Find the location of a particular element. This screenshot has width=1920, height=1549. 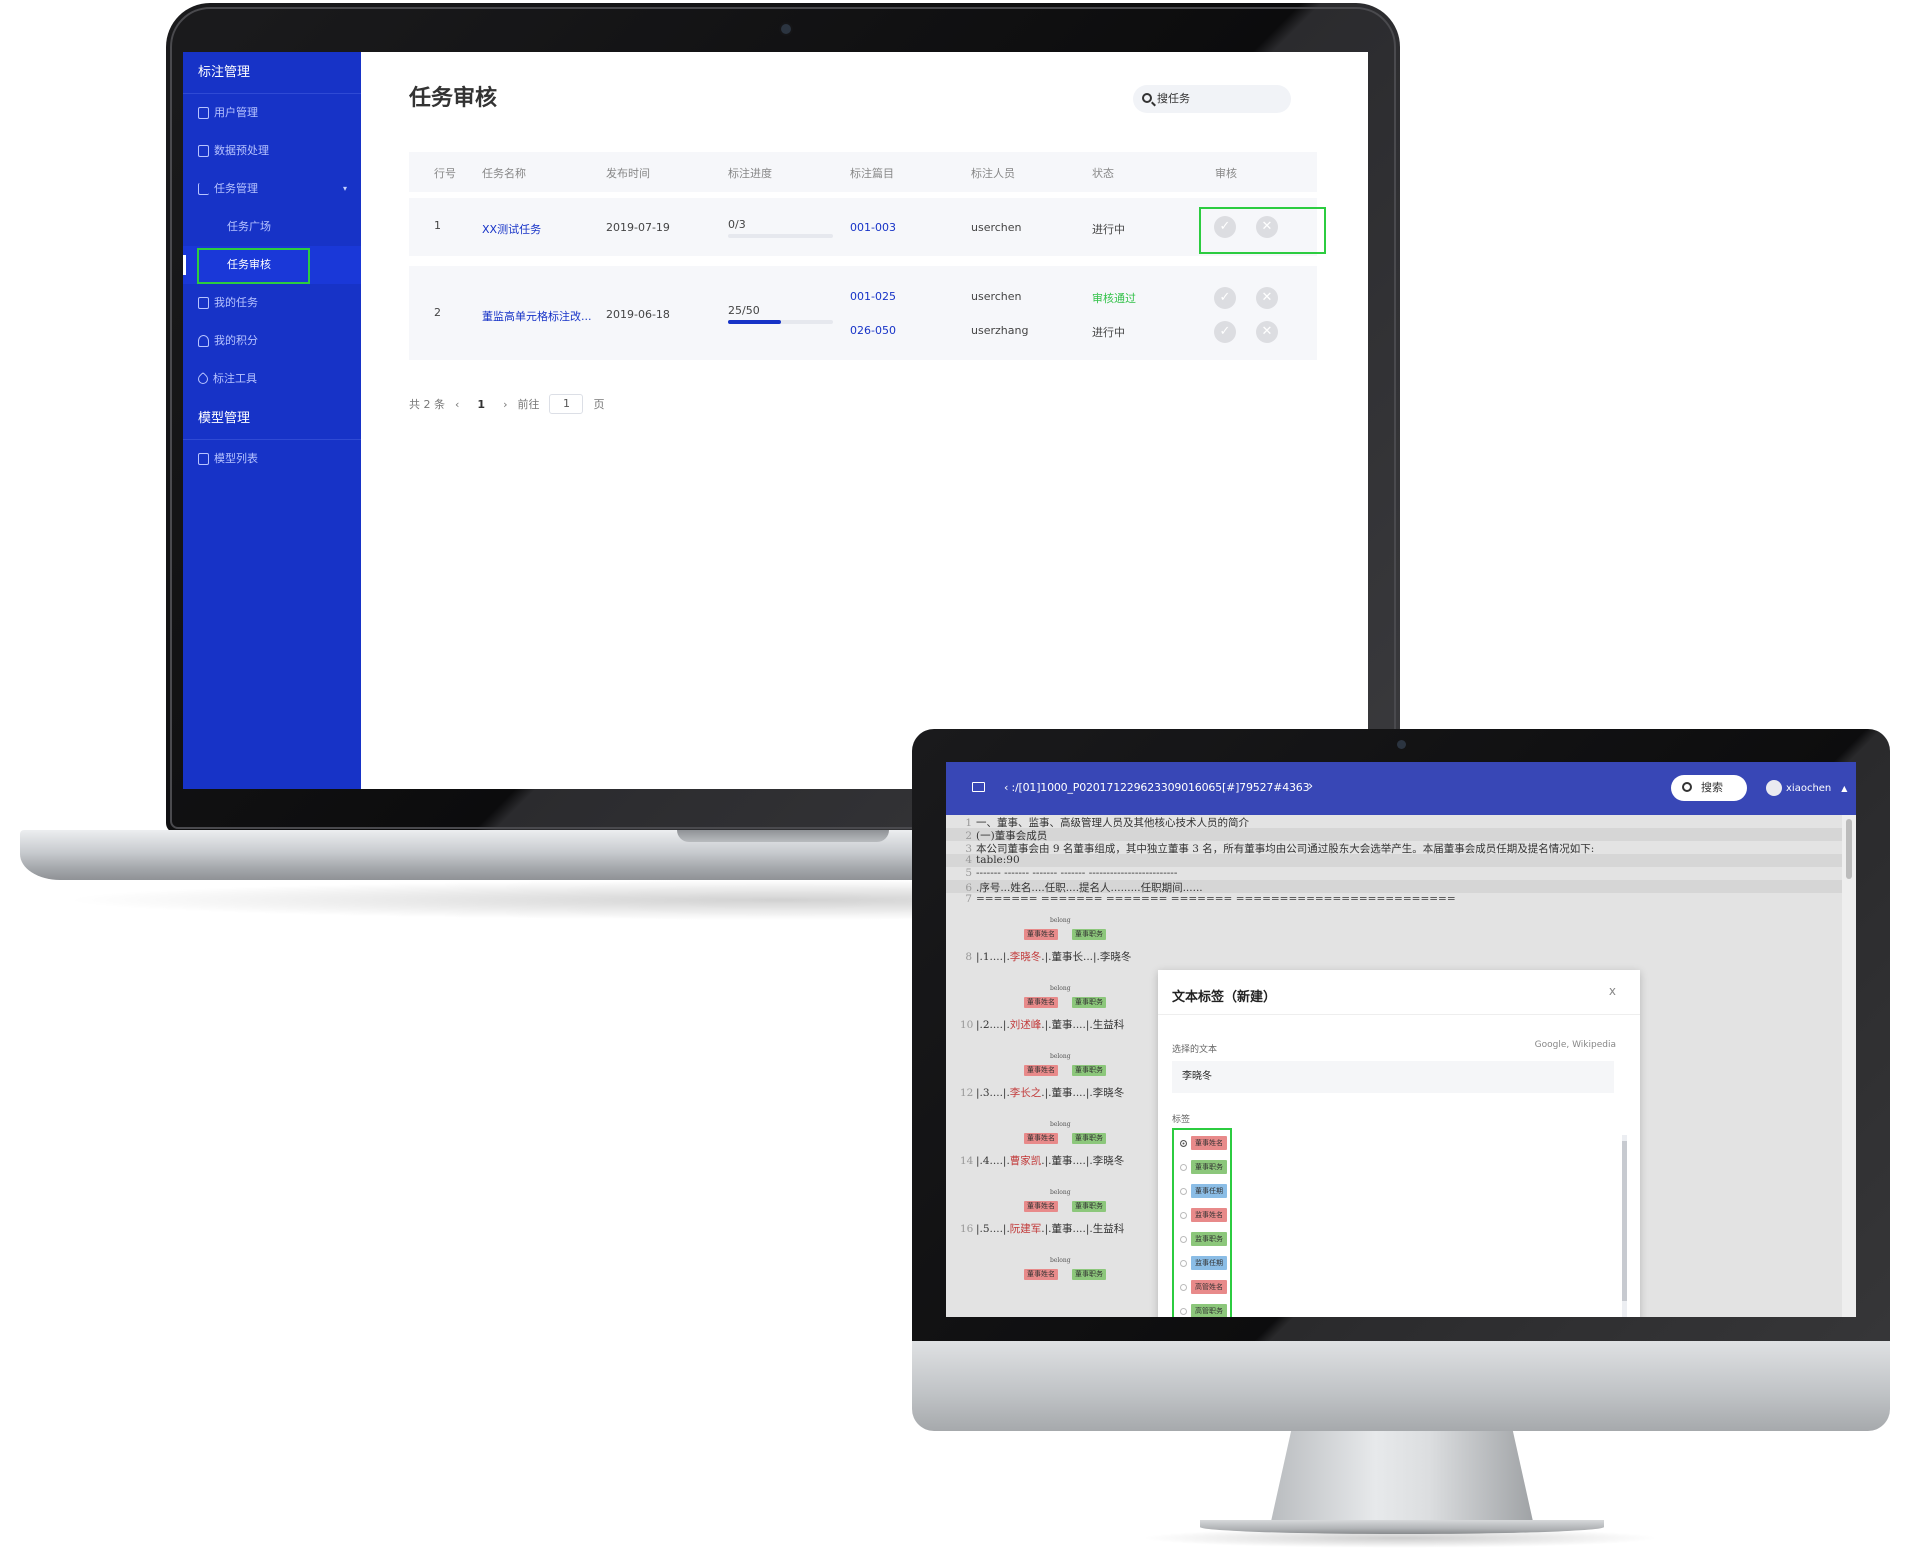

prev-page-button: ‹ is located at coordinates (457, 404).